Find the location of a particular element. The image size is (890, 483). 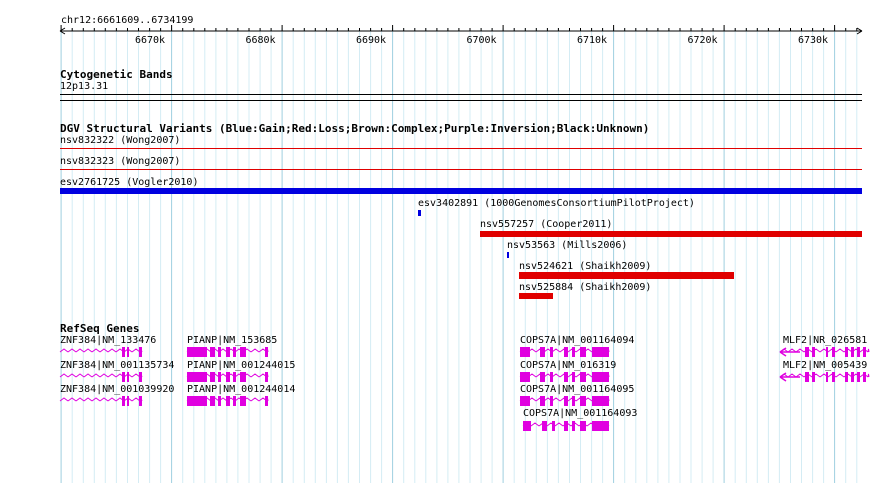

variant-label: nsv832322 (Wong2007) is located at coordinates (120, 140).